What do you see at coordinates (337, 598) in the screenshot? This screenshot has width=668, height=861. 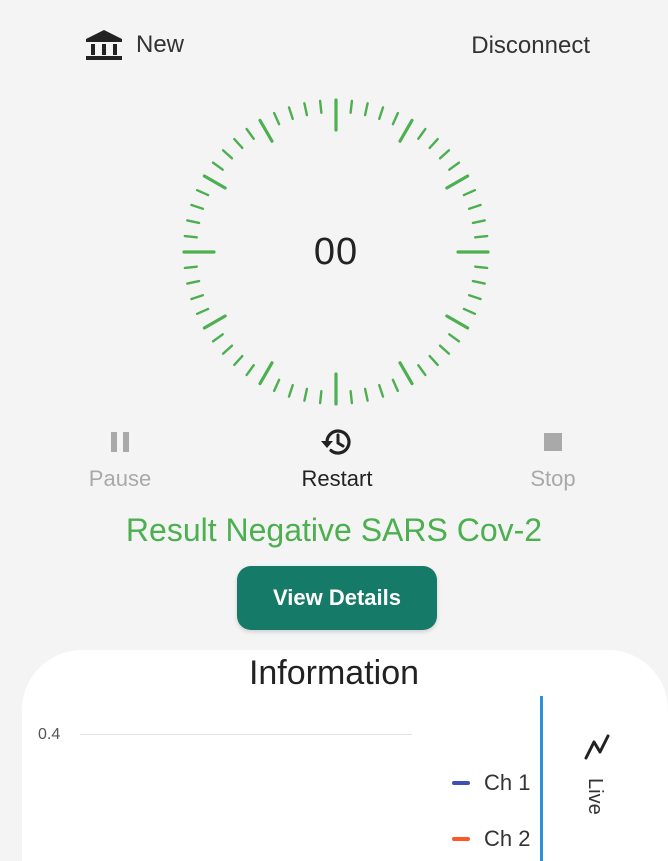 I see `view-details-button: View Details` at bounding box center [337, 598].